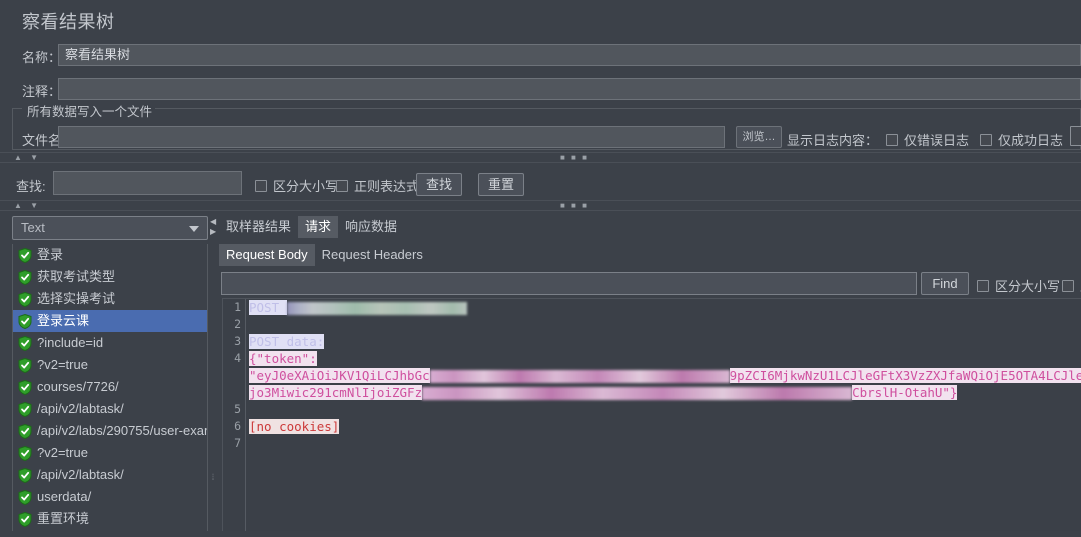 The image size is (1081, 537). Describe the element at coordinates (64, 496) in the screenshot. I see `tree-item-label: userdata/` at that location.